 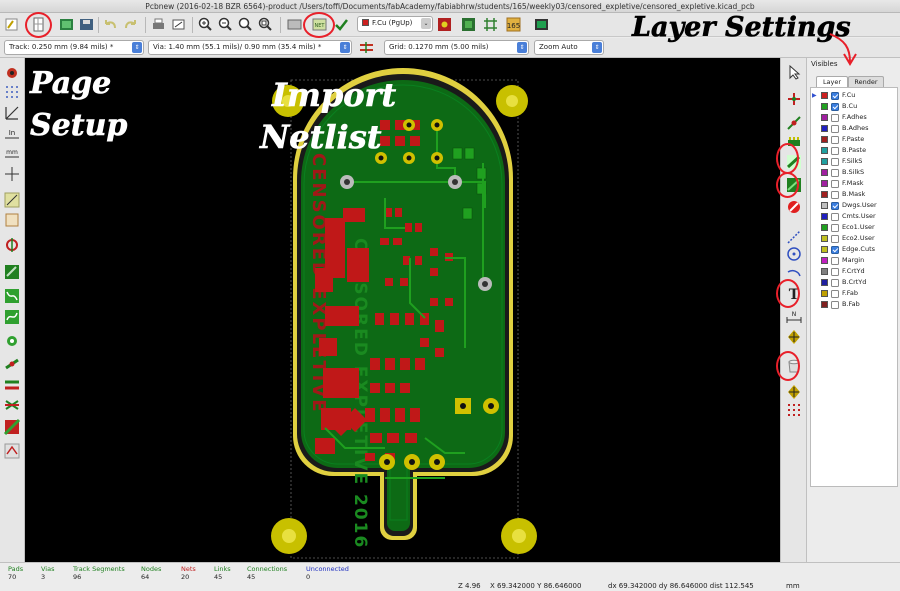 I want to click on ratsnest-icon, so click(x=12, y=200).